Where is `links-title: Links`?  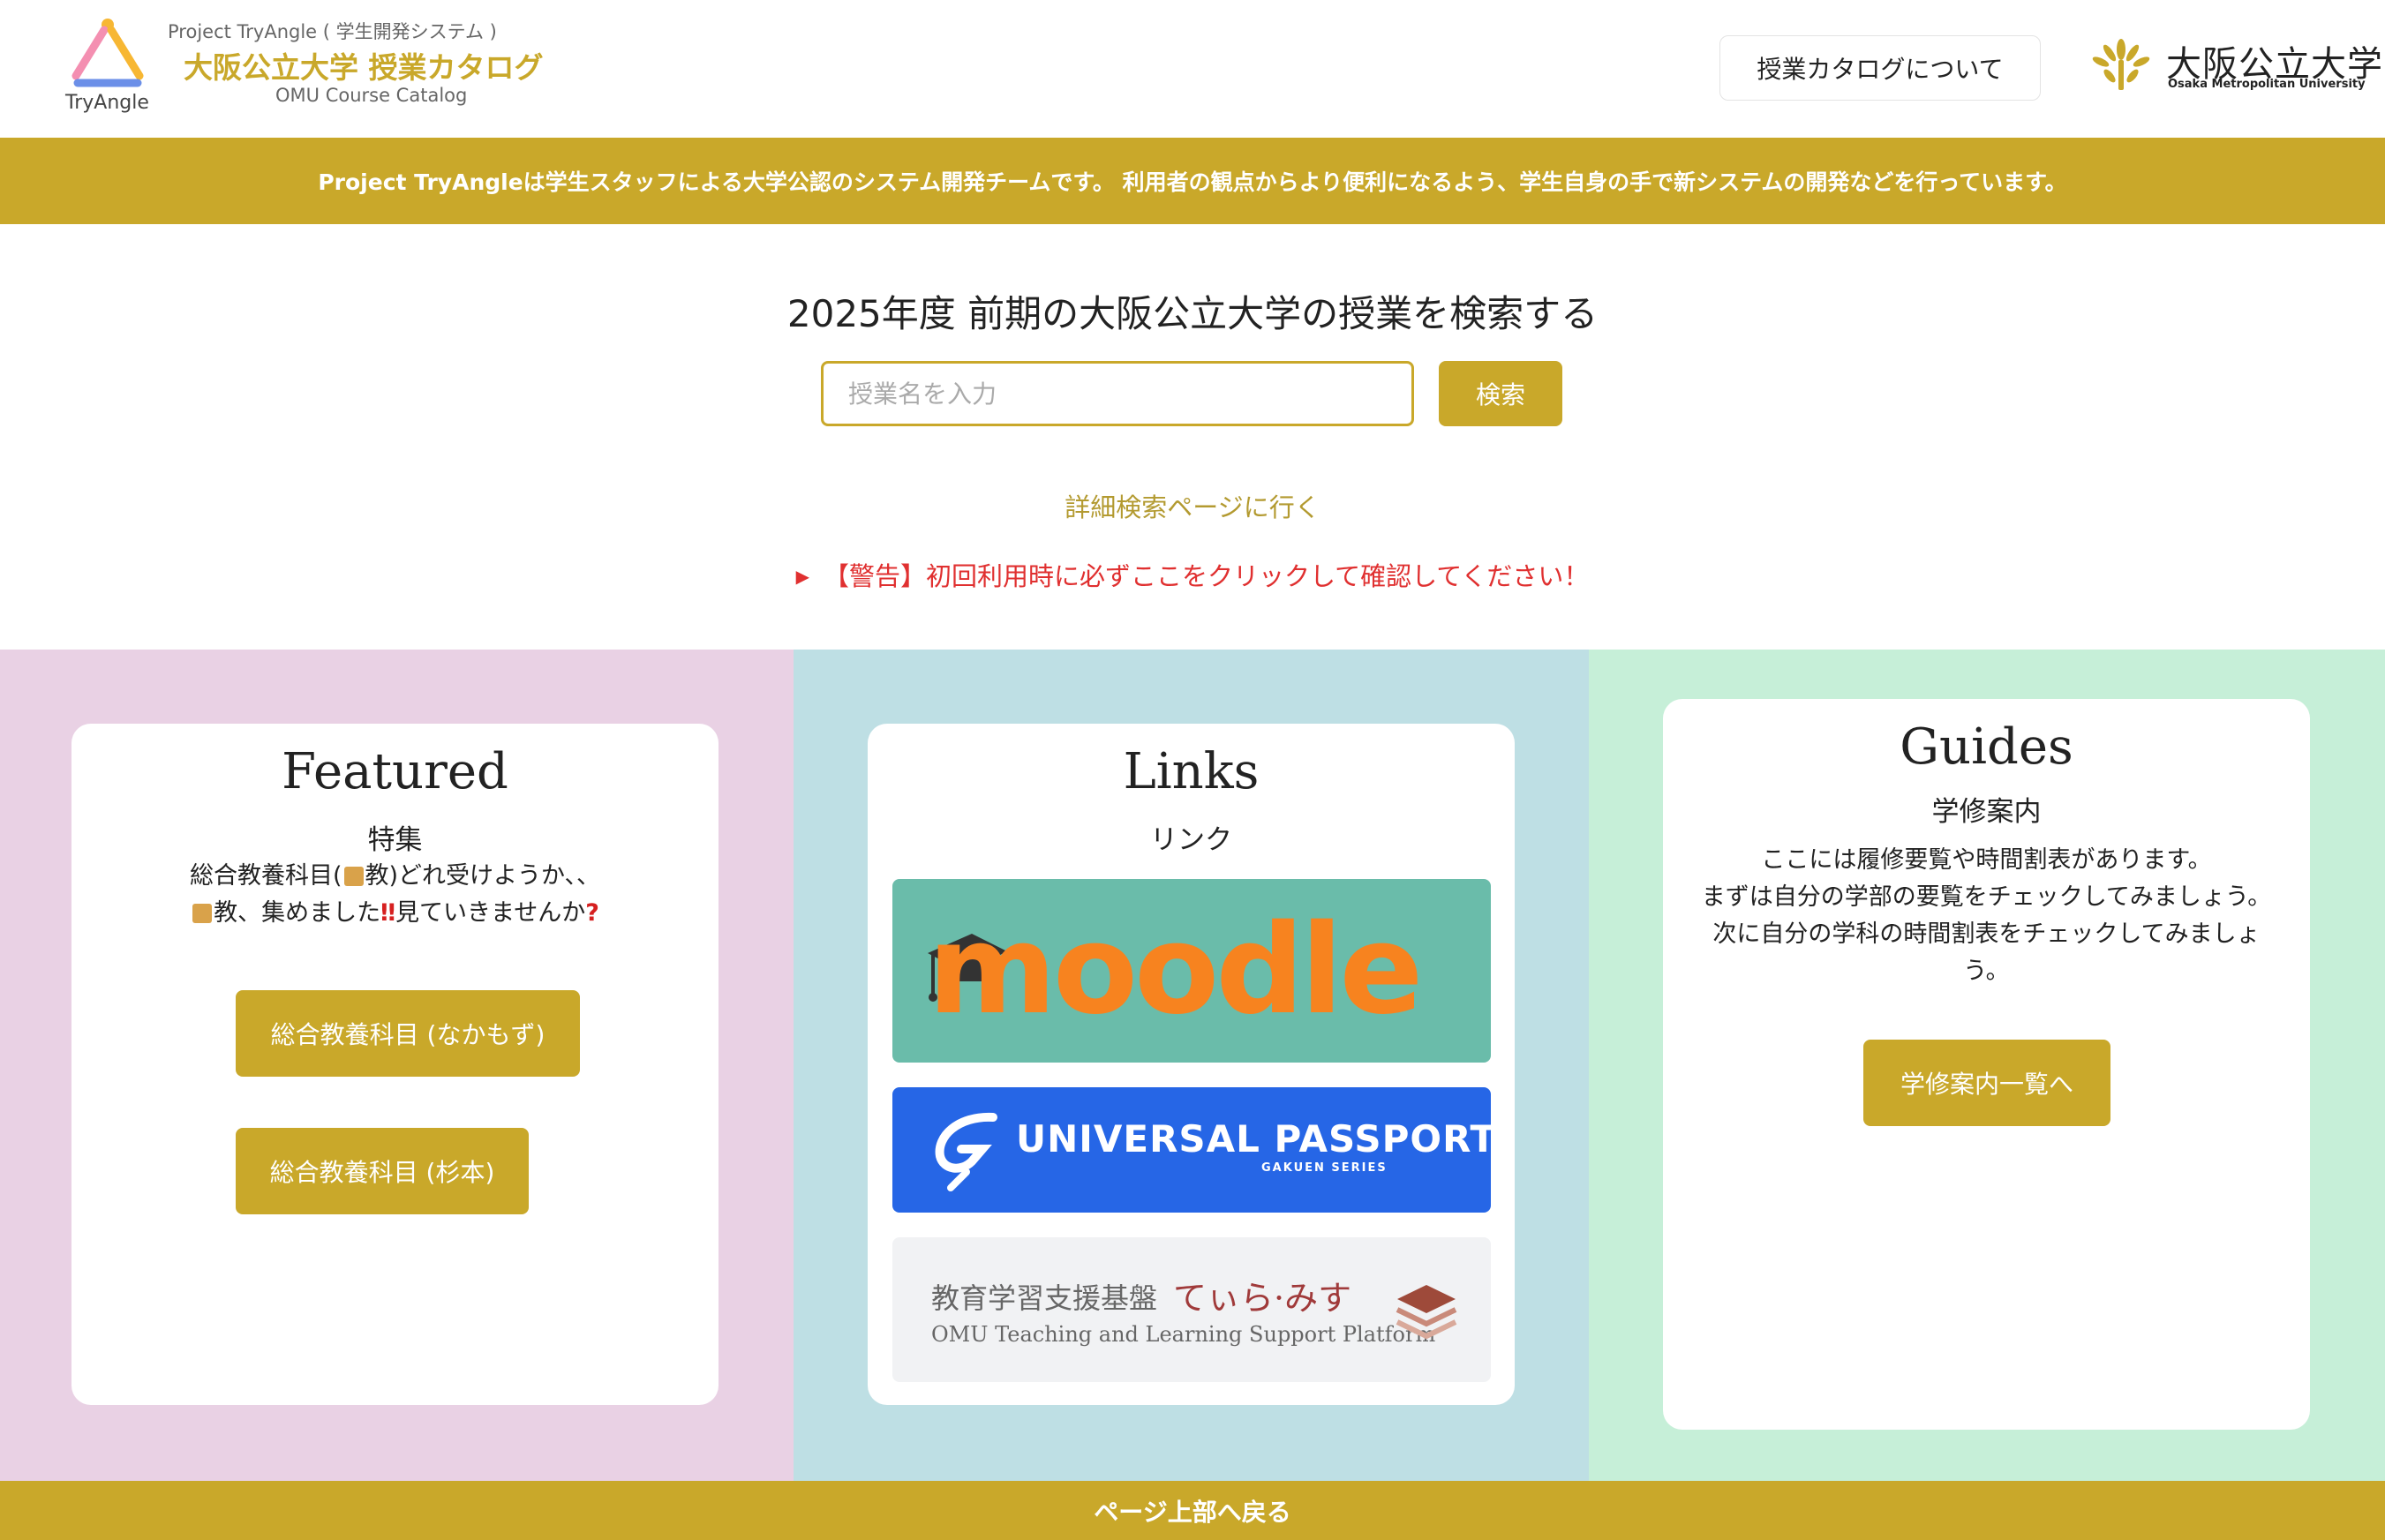
links-title: Links is located at coordinates (1191, 771).